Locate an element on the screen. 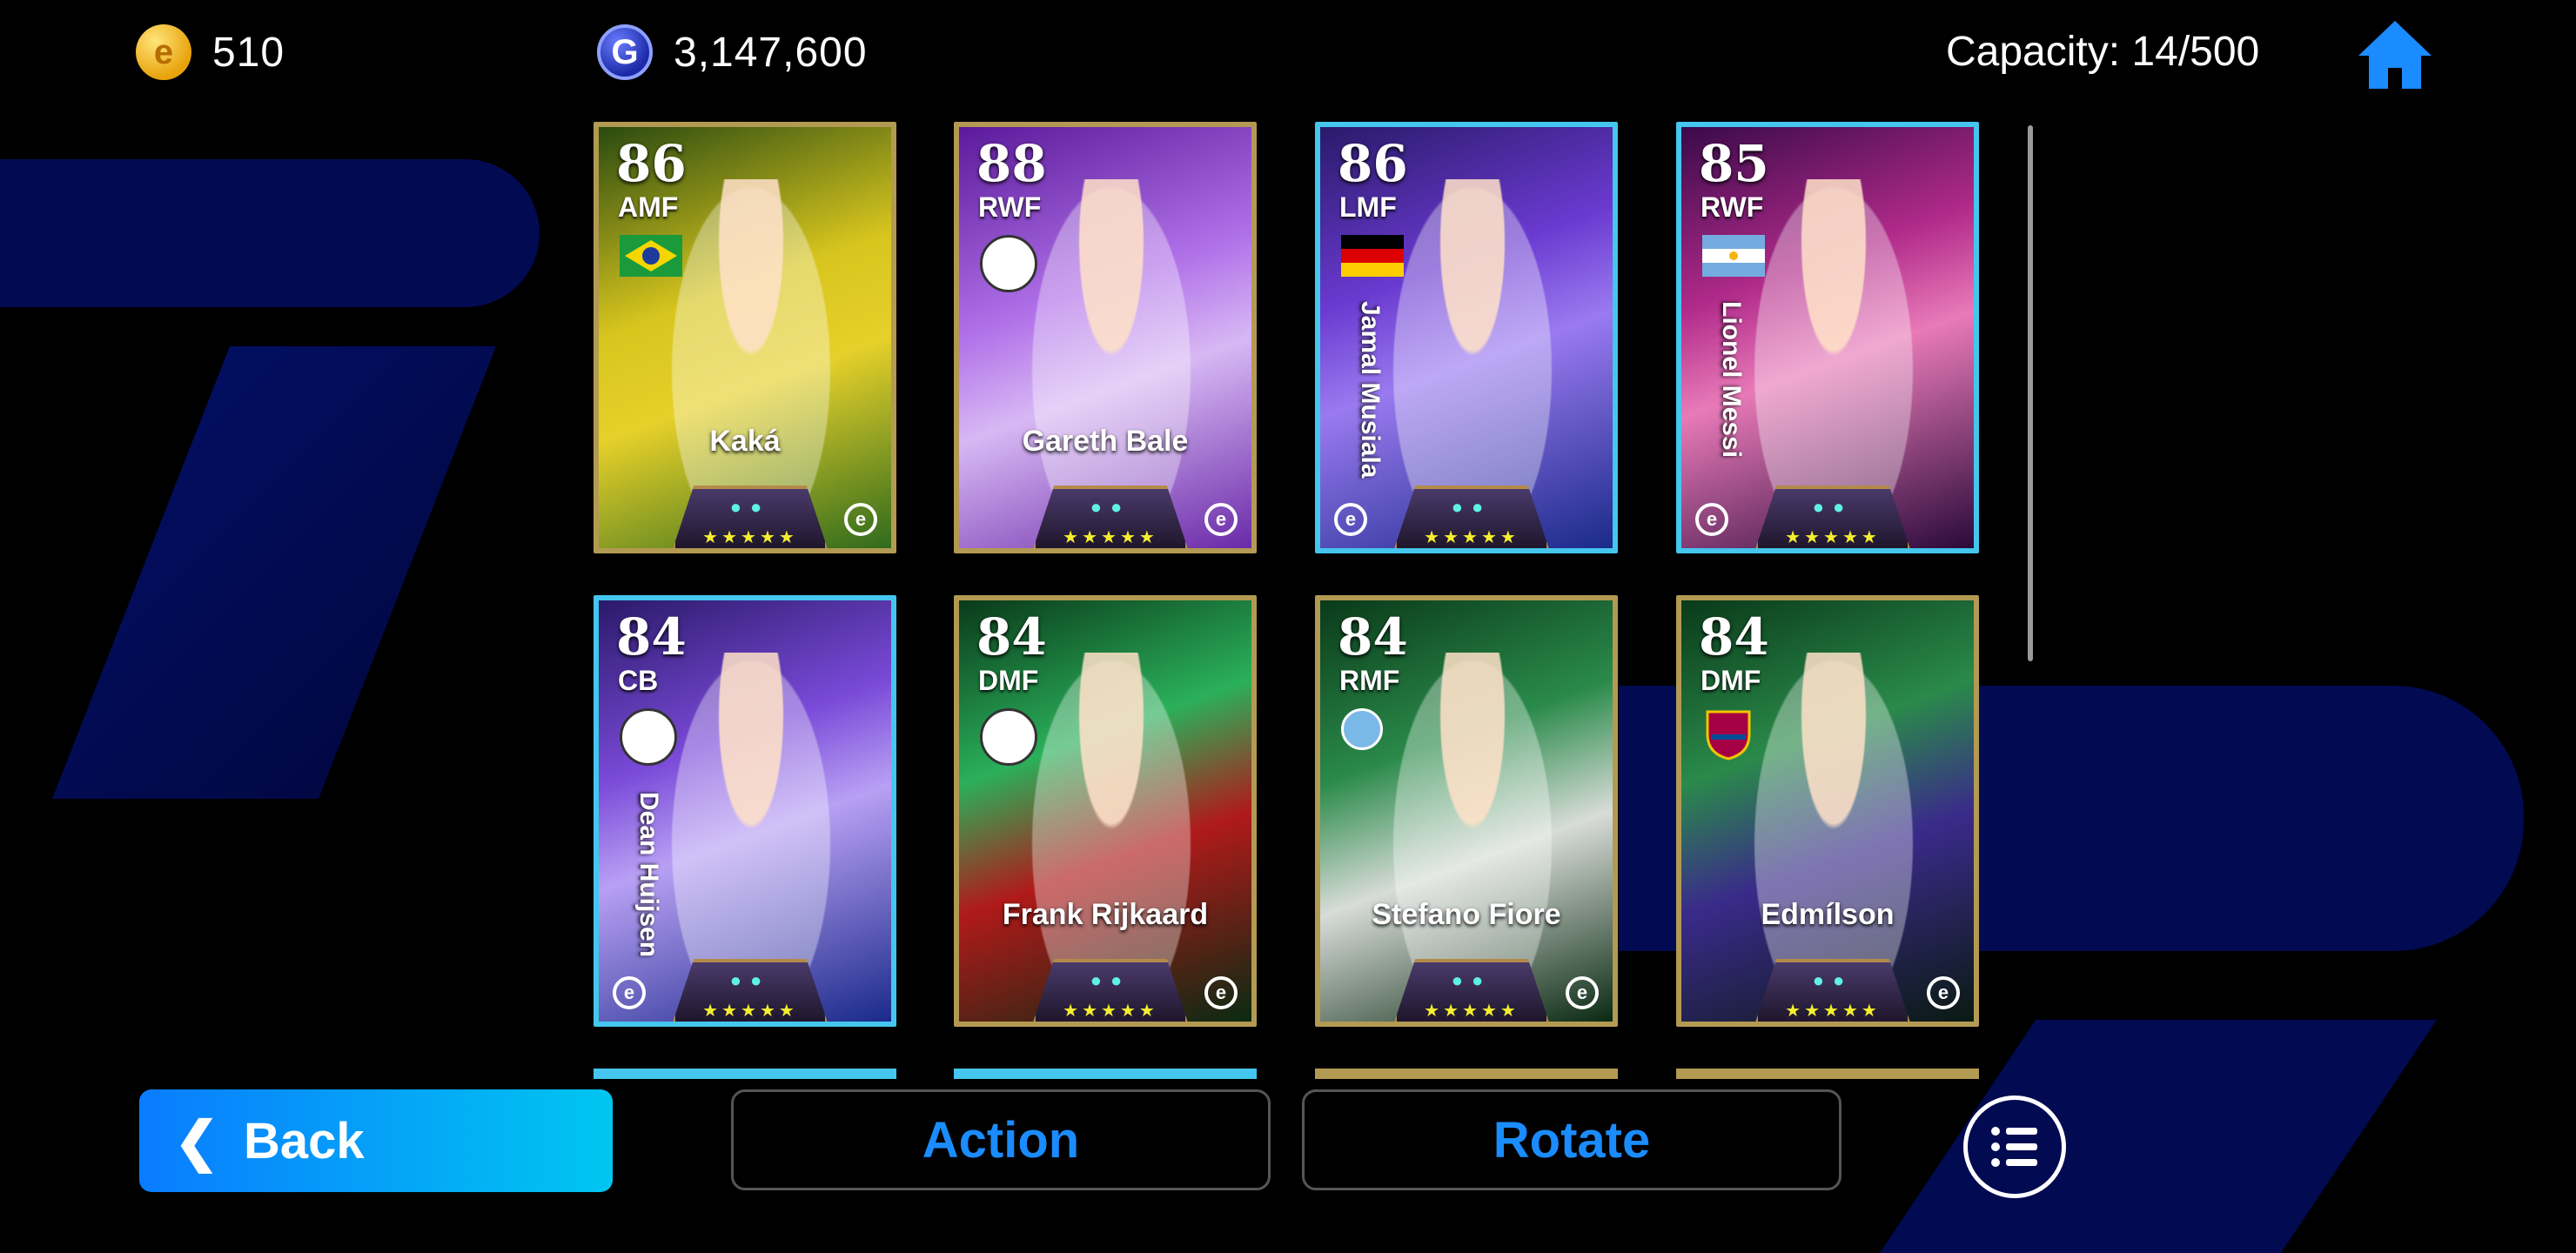 Image resolution: width=2576 pixels, height=1253 pixels. player-card: 84 DMF Frank Rijkaard ●● ★★★★★ e is located at coordinates (1105, 811).